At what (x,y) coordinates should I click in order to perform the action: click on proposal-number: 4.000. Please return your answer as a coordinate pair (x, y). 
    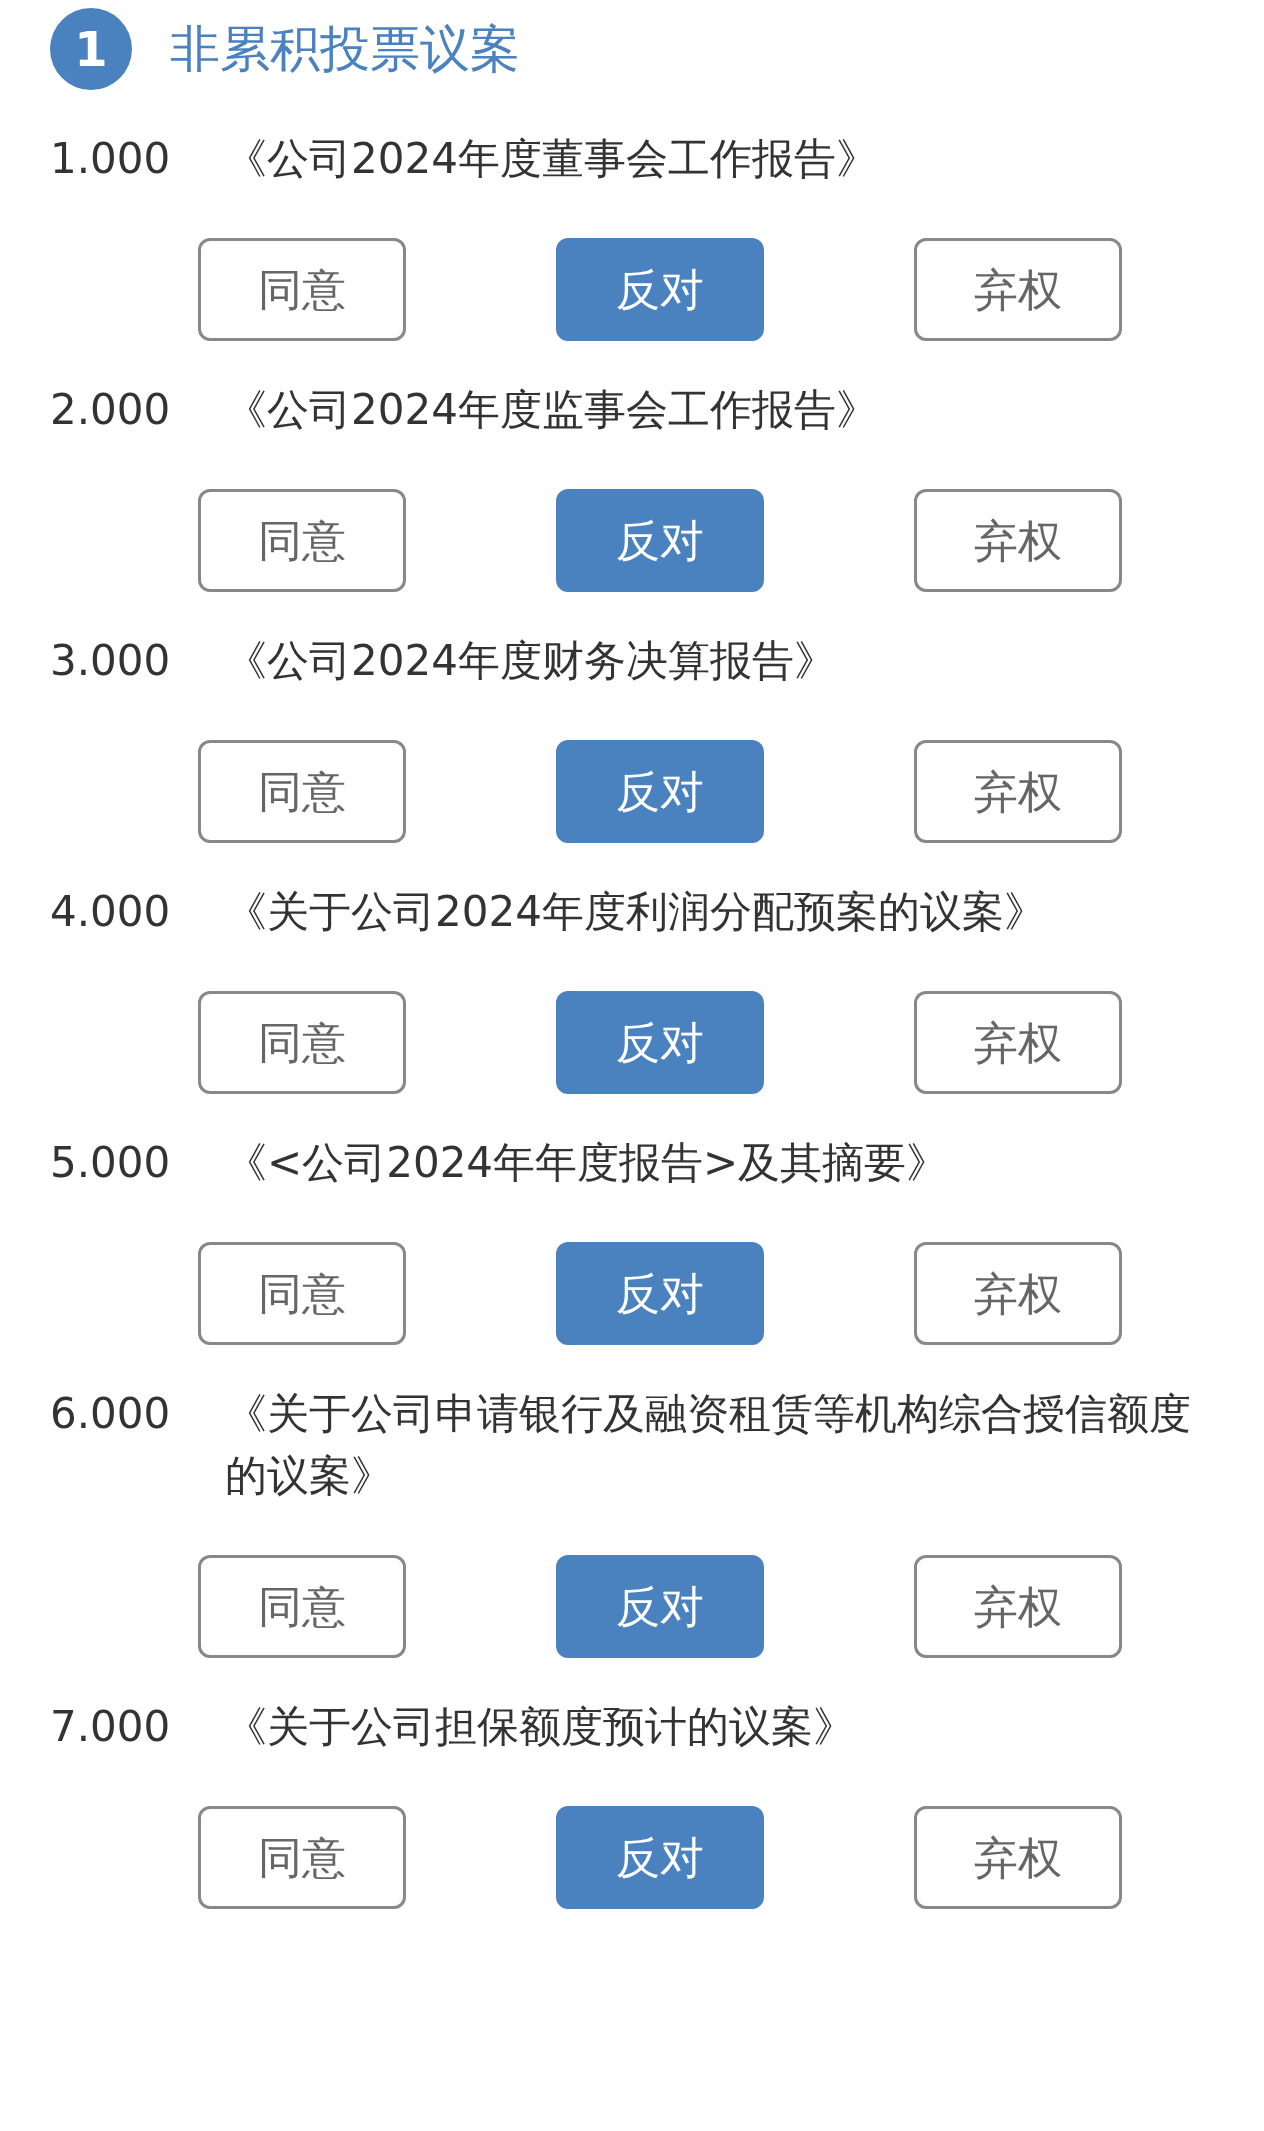
    Looking at the image, I should click on (111, 912).